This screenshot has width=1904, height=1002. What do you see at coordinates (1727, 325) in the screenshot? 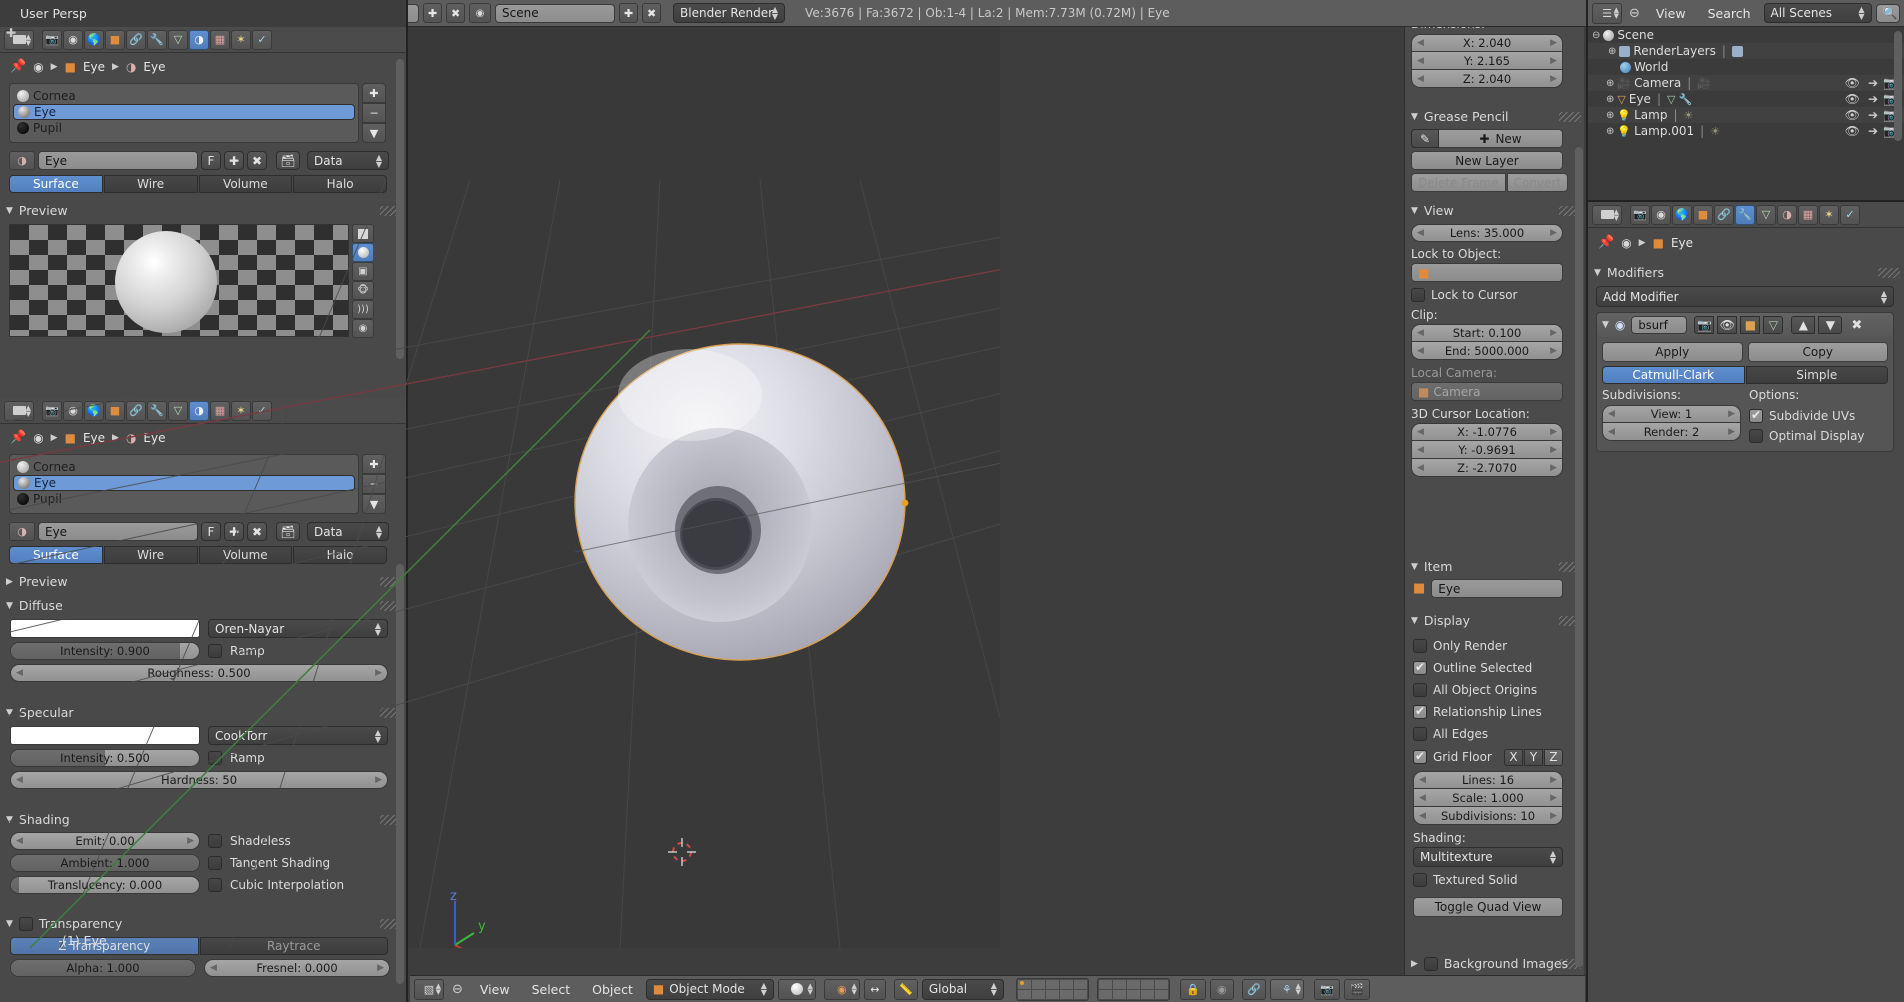
I see `viewport-toggle-icon: 👁` at bounding box center [1727, 325].